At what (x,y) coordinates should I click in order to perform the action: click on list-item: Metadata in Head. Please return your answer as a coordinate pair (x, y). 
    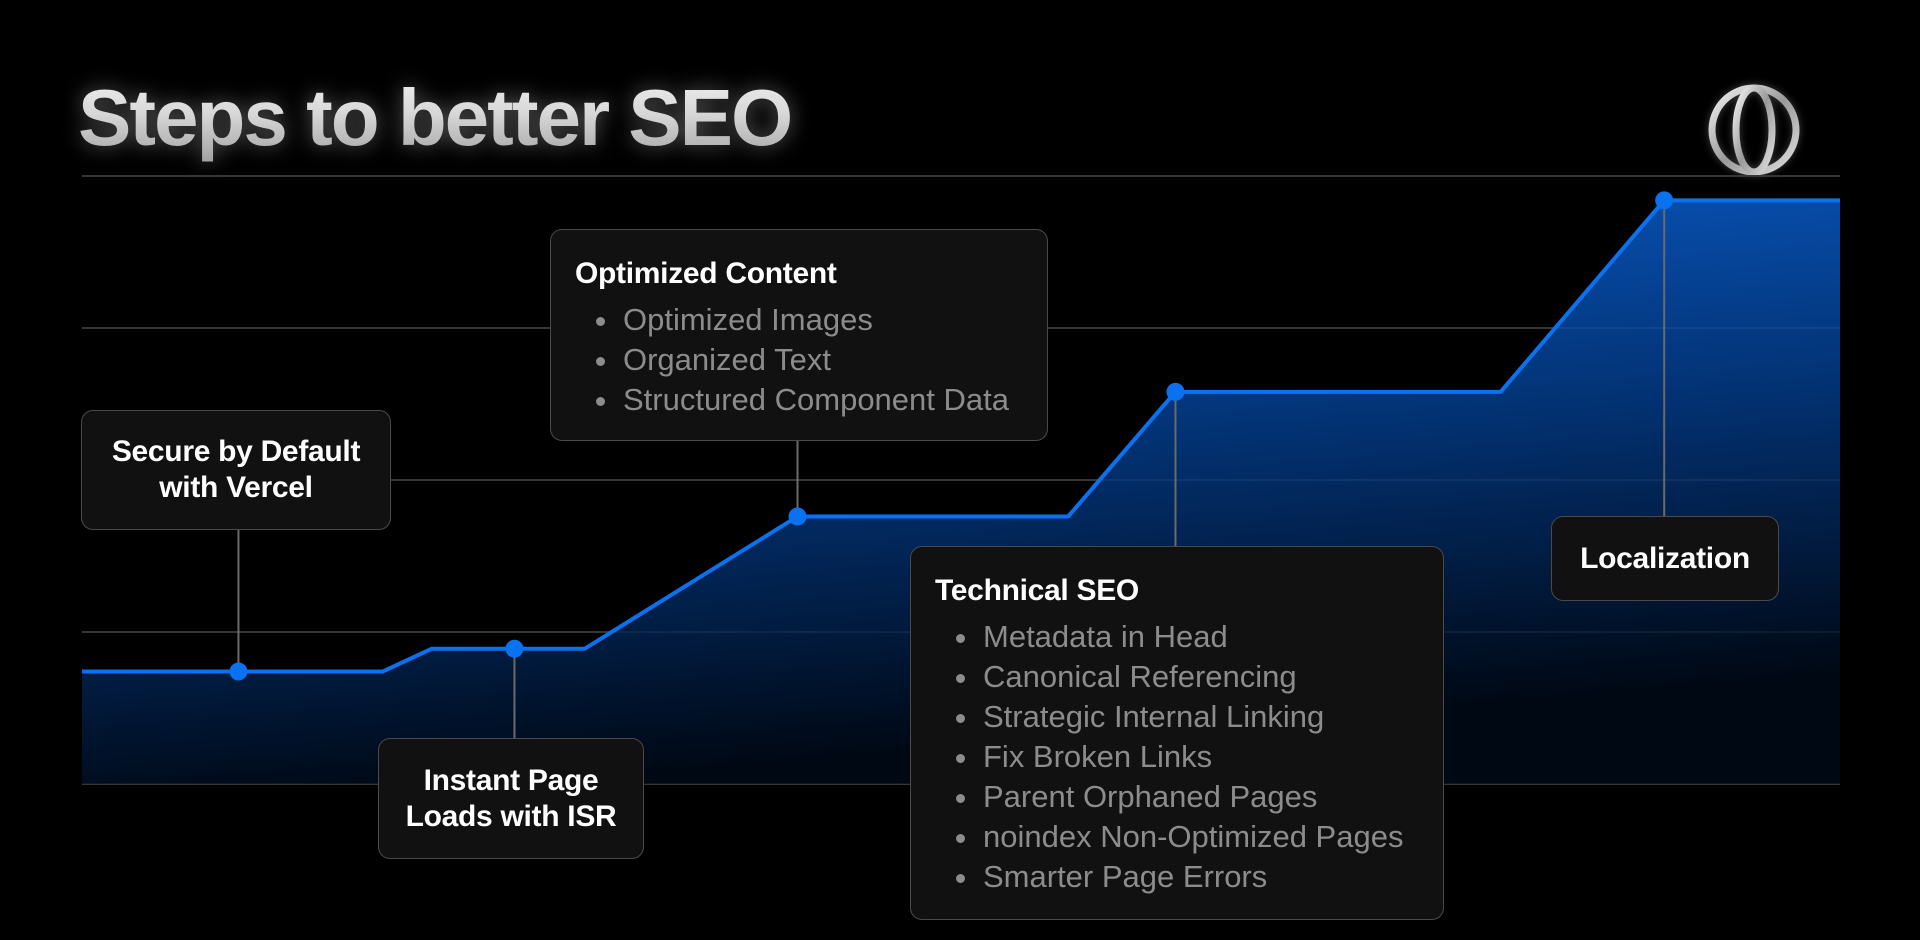
    Looking at the image, I should click on (1199, 637).